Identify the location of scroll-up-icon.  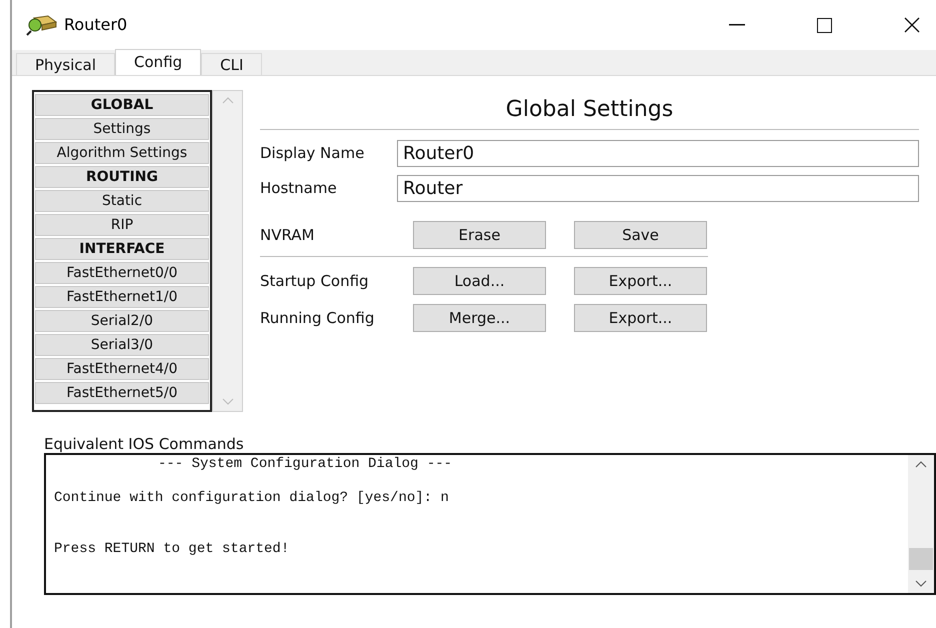
(921, 464).